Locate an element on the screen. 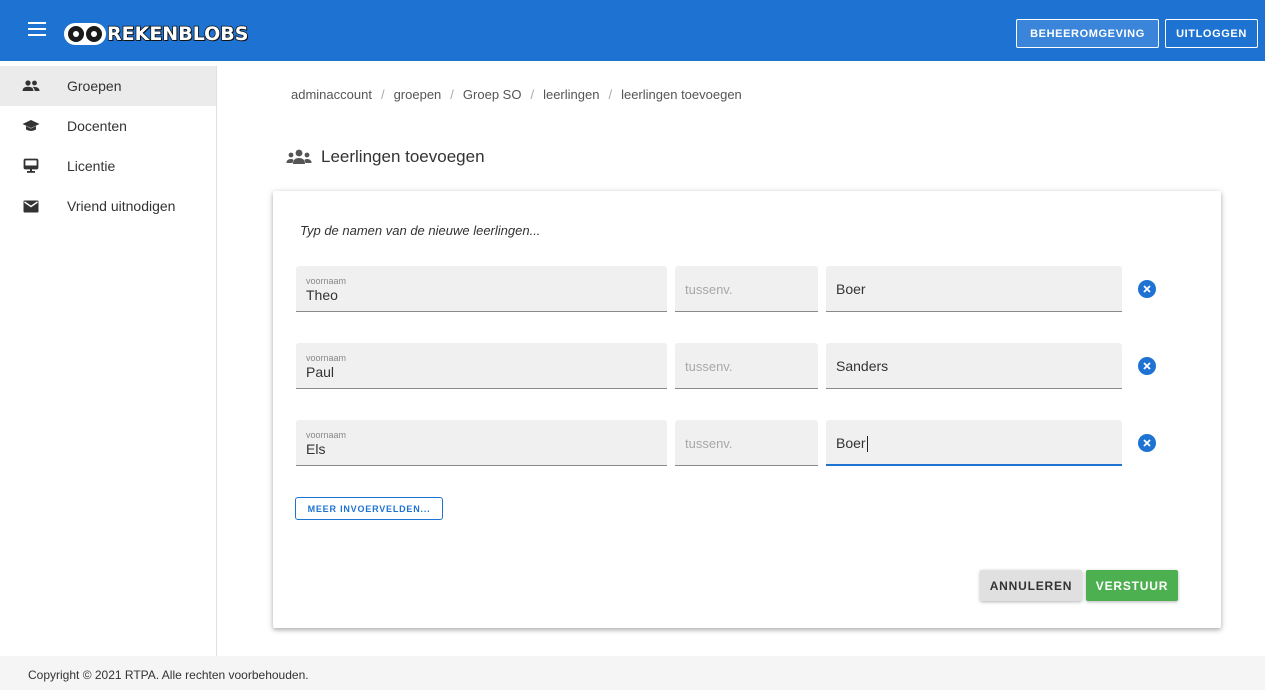 The height and width of the screenshot is (690, 1265). submit-button: VERSTUUR is located at coordinates (1132, 585).